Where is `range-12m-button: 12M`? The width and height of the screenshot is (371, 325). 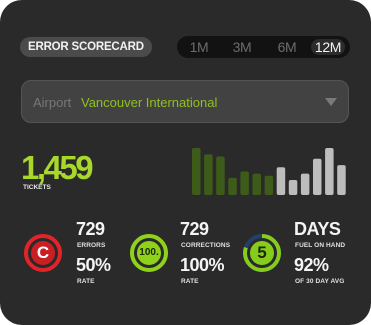 range-12m-button: 12M is located at coordinates (328, 47).